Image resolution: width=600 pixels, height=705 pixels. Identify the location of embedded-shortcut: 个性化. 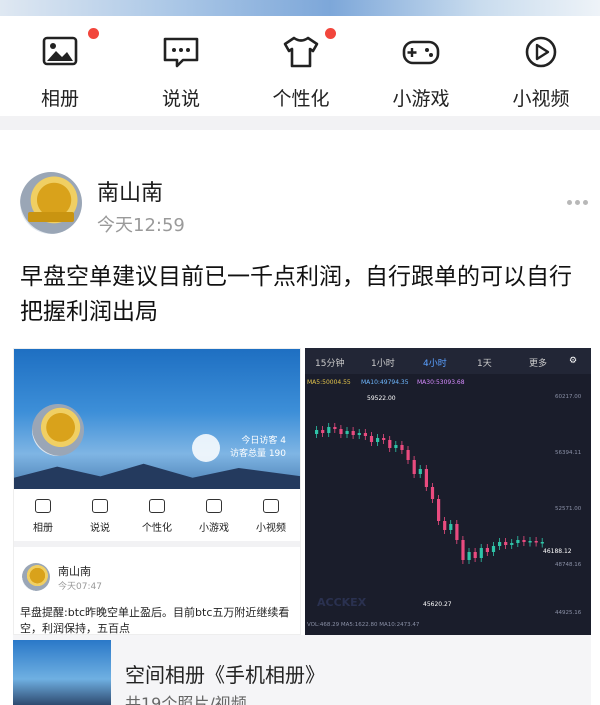
(157, 516).